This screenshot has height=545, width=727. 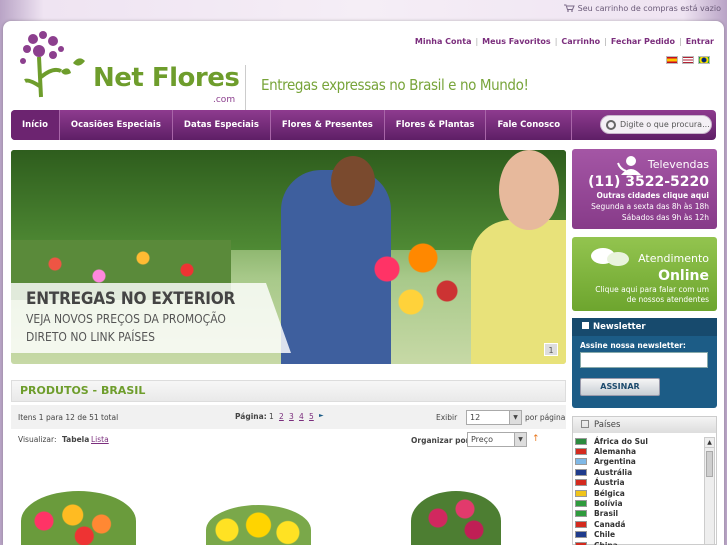 What do you see at coordinates (271, 416) in the screenshot?
I see `page-1: 1` at bounding box center [271, 416].